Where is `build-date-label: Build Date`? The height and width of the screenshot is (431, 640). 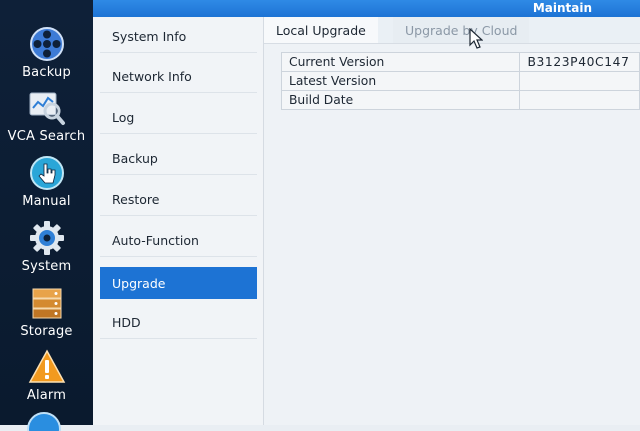
build-date-label: Build Date is located at coordinates (400, 100).